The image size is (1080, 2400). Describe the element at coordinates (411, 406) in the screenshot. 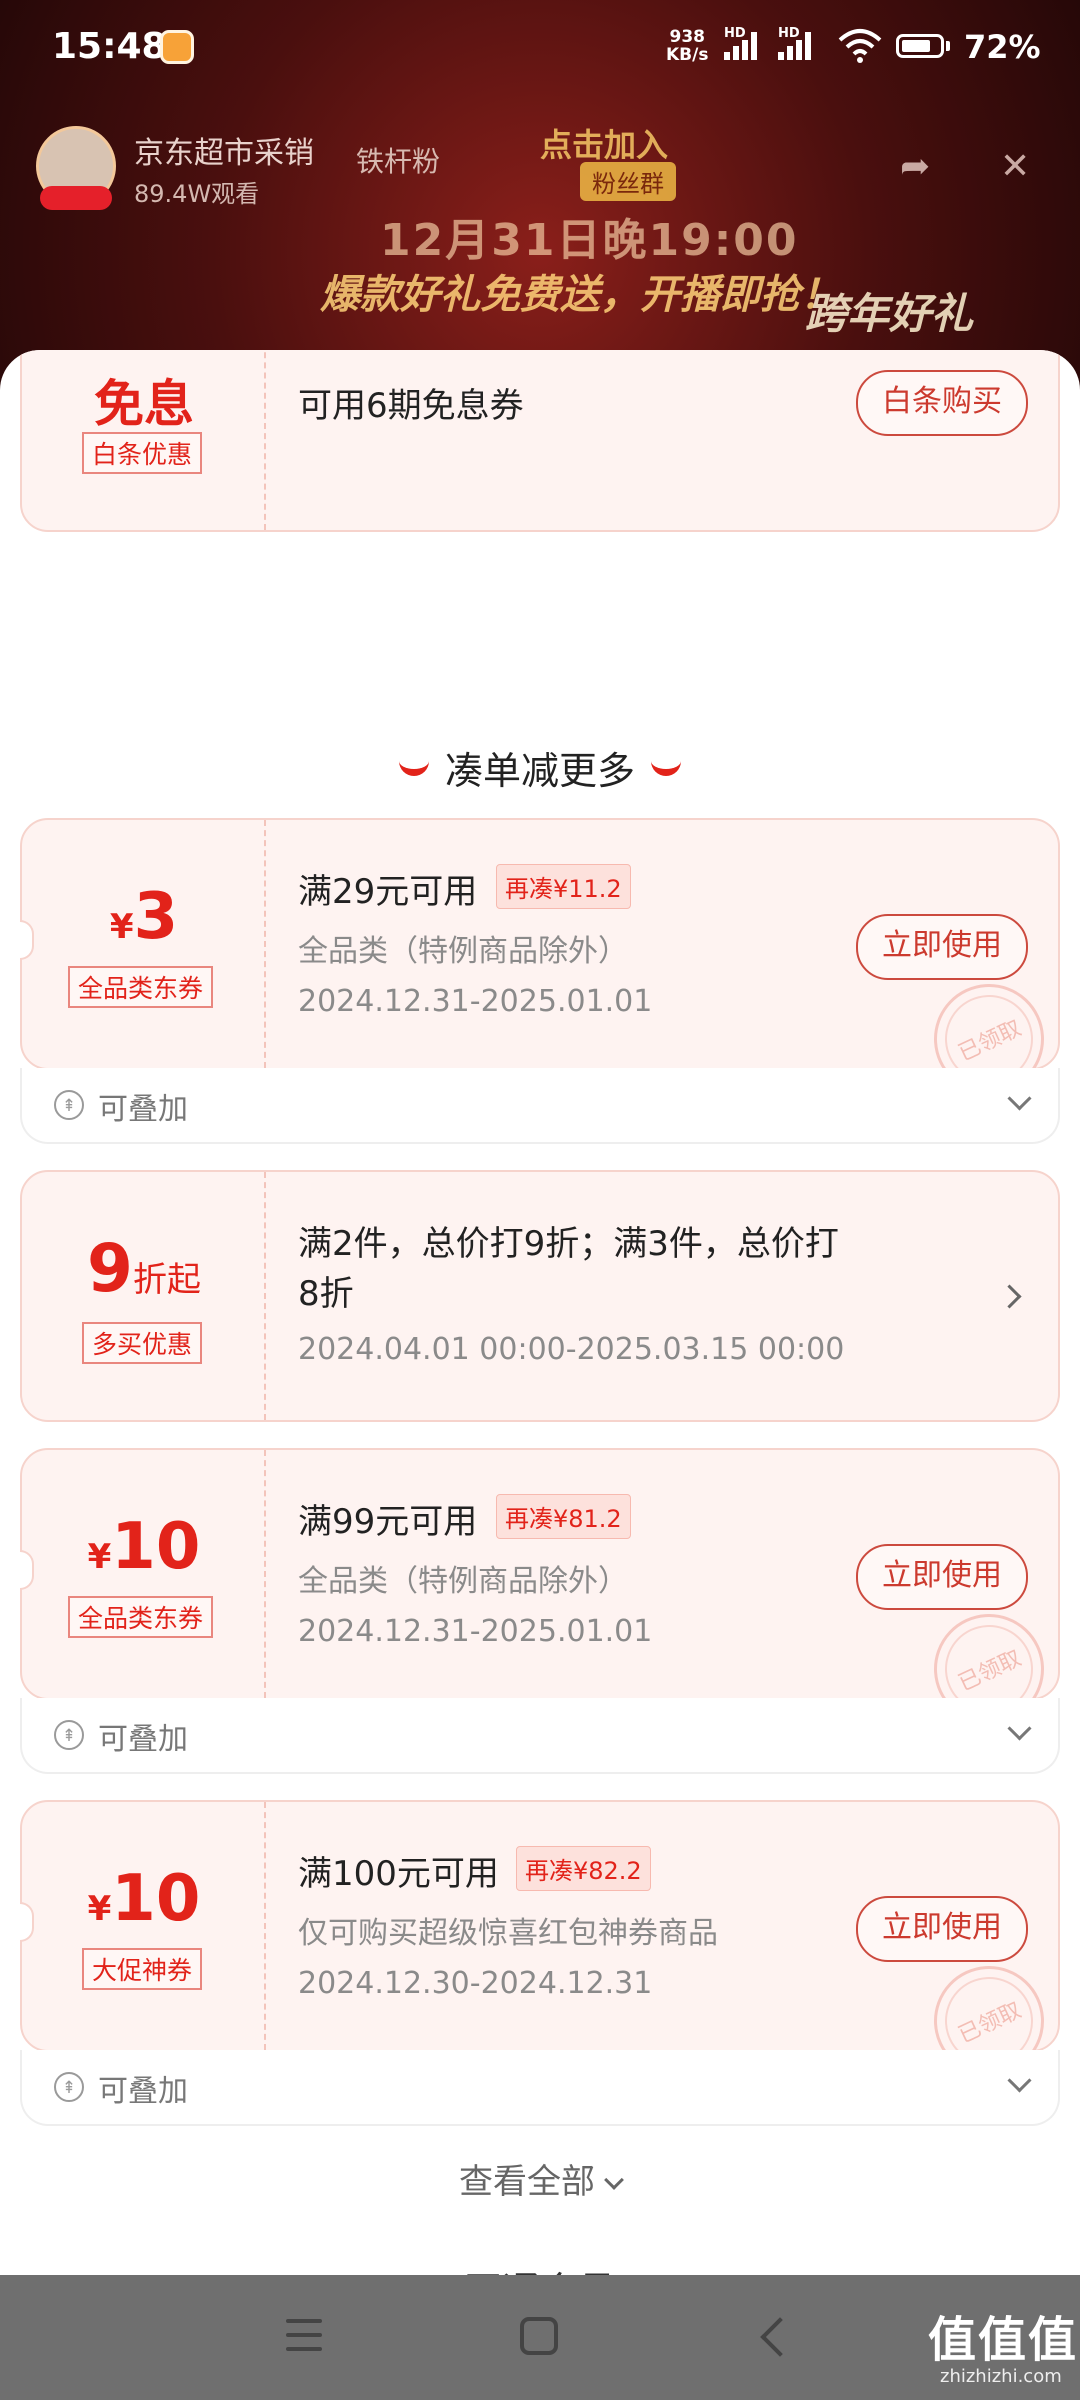

I see `baitiao-text: 可用6期免息券` at that location.